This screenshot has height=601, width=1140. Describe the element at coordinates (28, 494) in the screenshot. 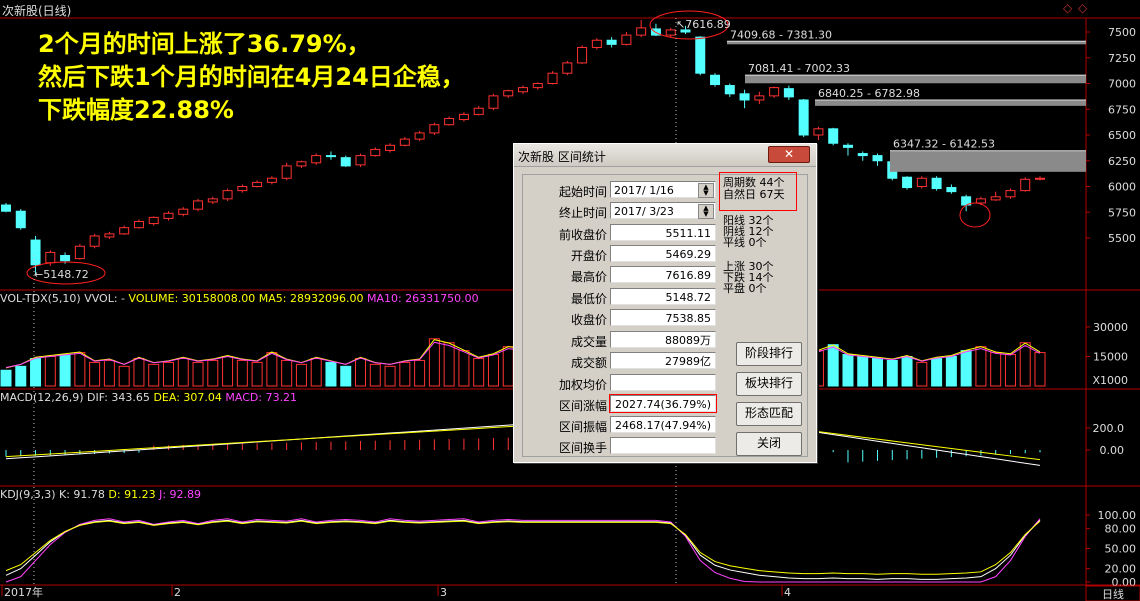

I see `kdj-indicator-name: KDJ(9,3,3)` at that location.